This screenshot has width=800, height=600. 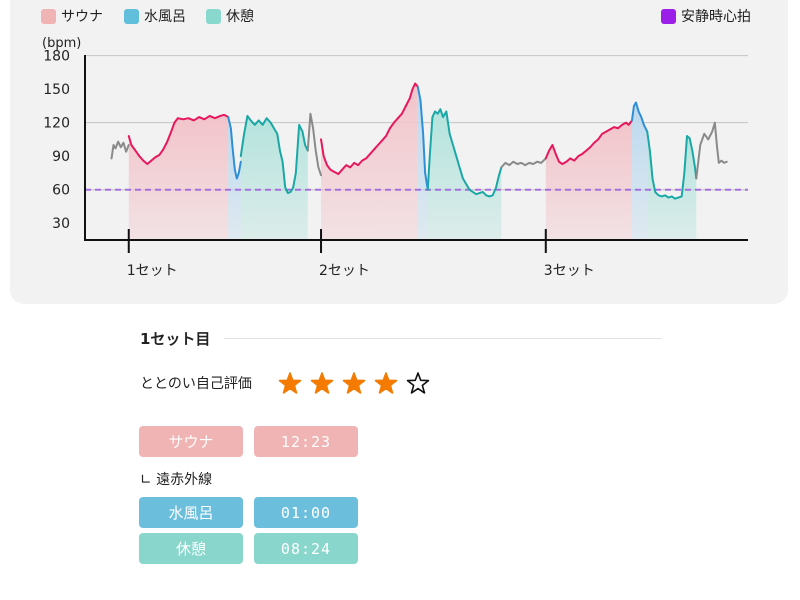 I want to click on y-axis-label: (bpm), so click(x=61, y=43).